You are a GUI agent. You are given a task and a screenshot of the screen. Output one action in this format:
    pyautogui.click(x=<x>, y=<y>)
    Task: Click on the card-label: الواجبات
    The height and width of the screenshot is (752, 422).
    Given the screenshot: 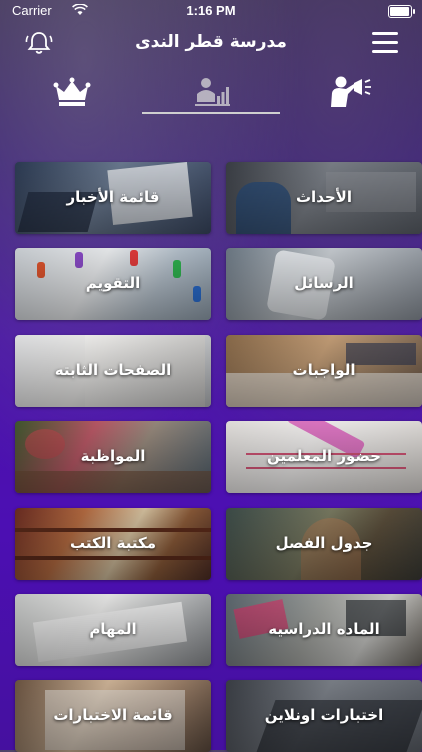 What is the action you would take?
    pyautogui.click(x=324, y=370)
    